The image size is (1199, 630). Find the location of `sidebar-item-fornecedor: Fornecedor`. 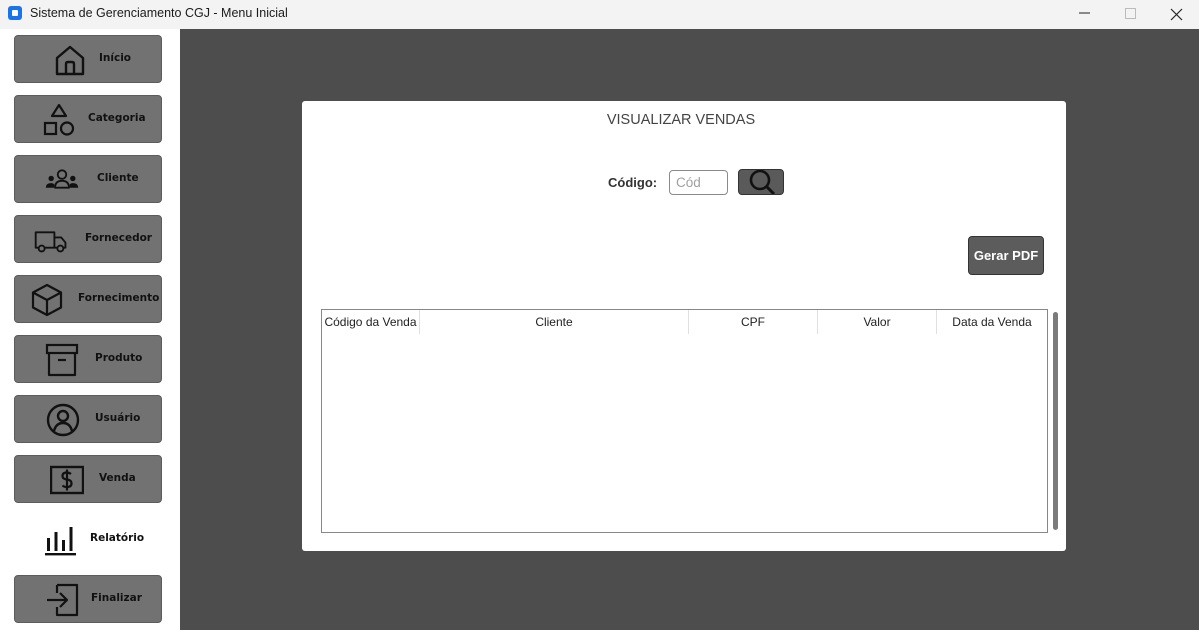

sidebar-item-fornecedor: Fornecedor is located at coordinates (88, 239).